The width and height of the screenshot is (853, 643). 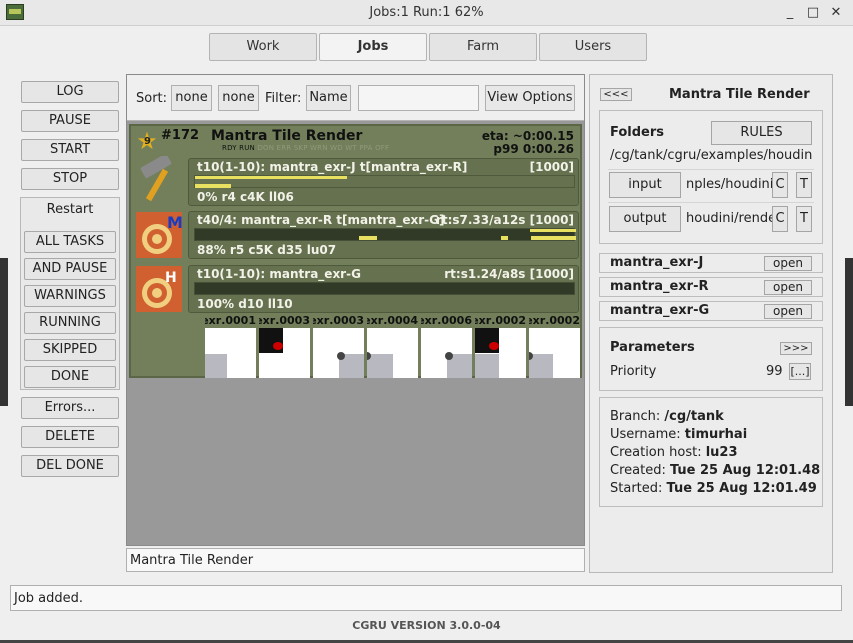 What do you see at coordinates (638, 470) in the screenshot?
I see `created-label: Created:` at bounding box center [638, 470].